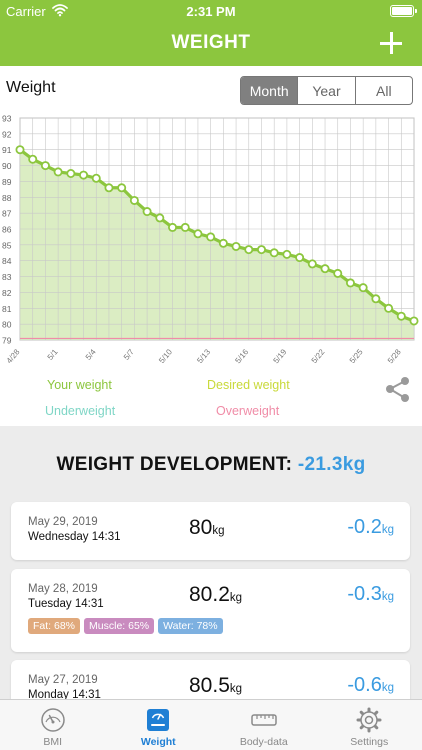  Describe the element at coordinates (331, 464) in the screenshot. I see `development-value: -21.3kg` at that location.